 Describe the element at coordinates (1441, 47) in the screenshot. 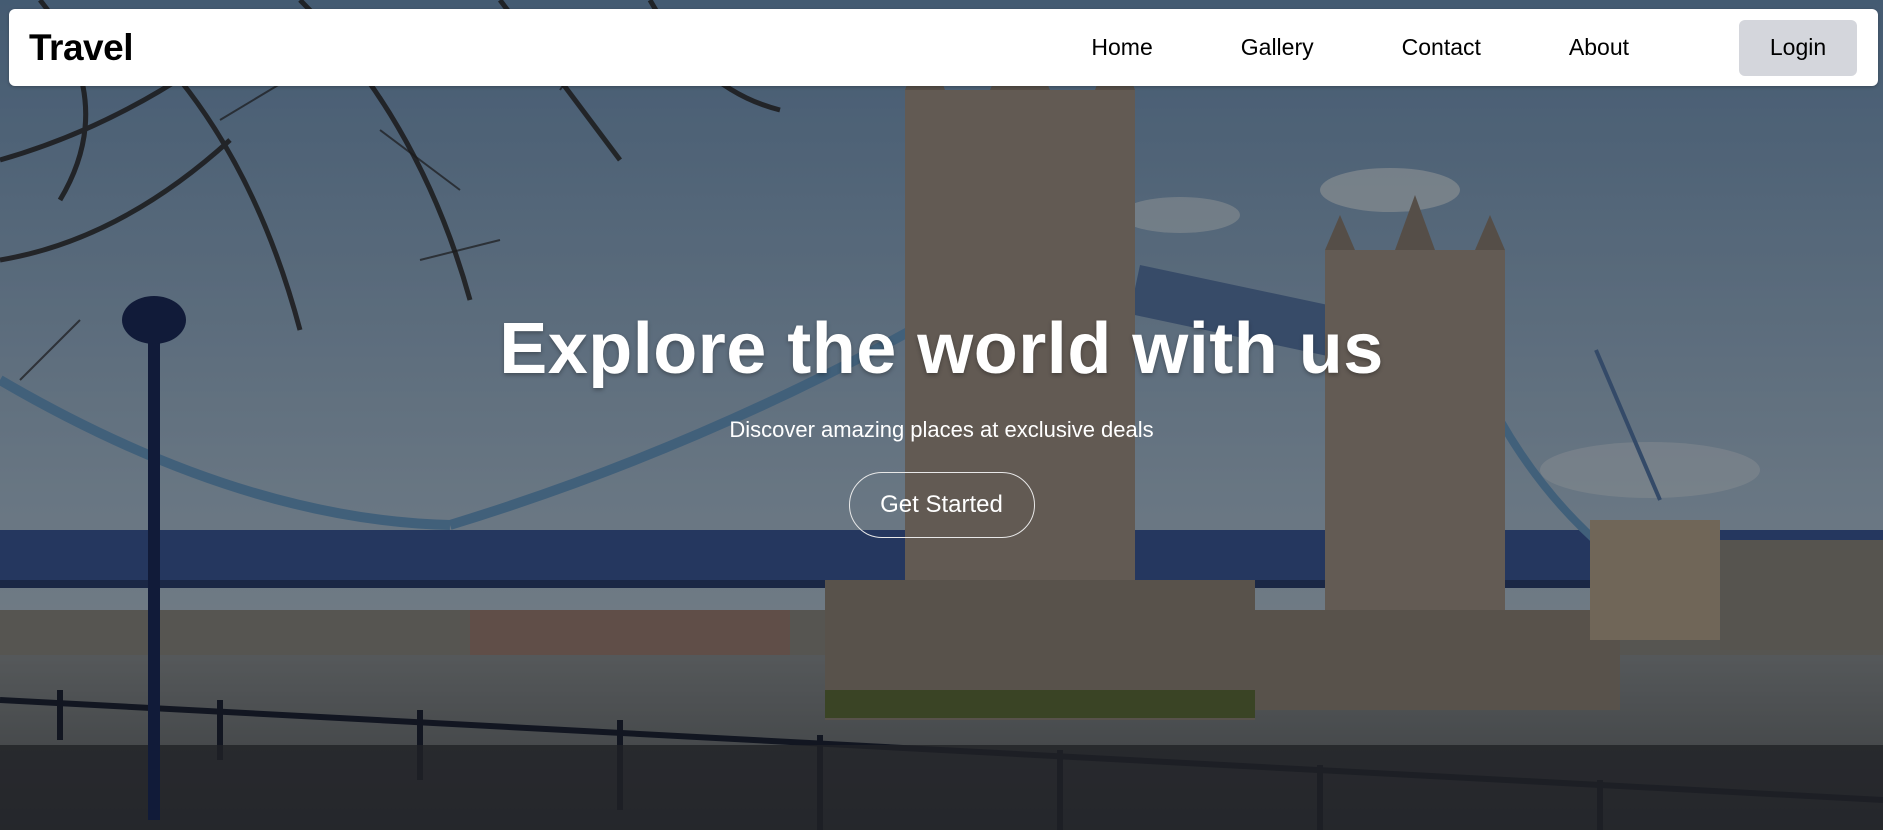

I see `nav-link-contact: Contact` at that location.